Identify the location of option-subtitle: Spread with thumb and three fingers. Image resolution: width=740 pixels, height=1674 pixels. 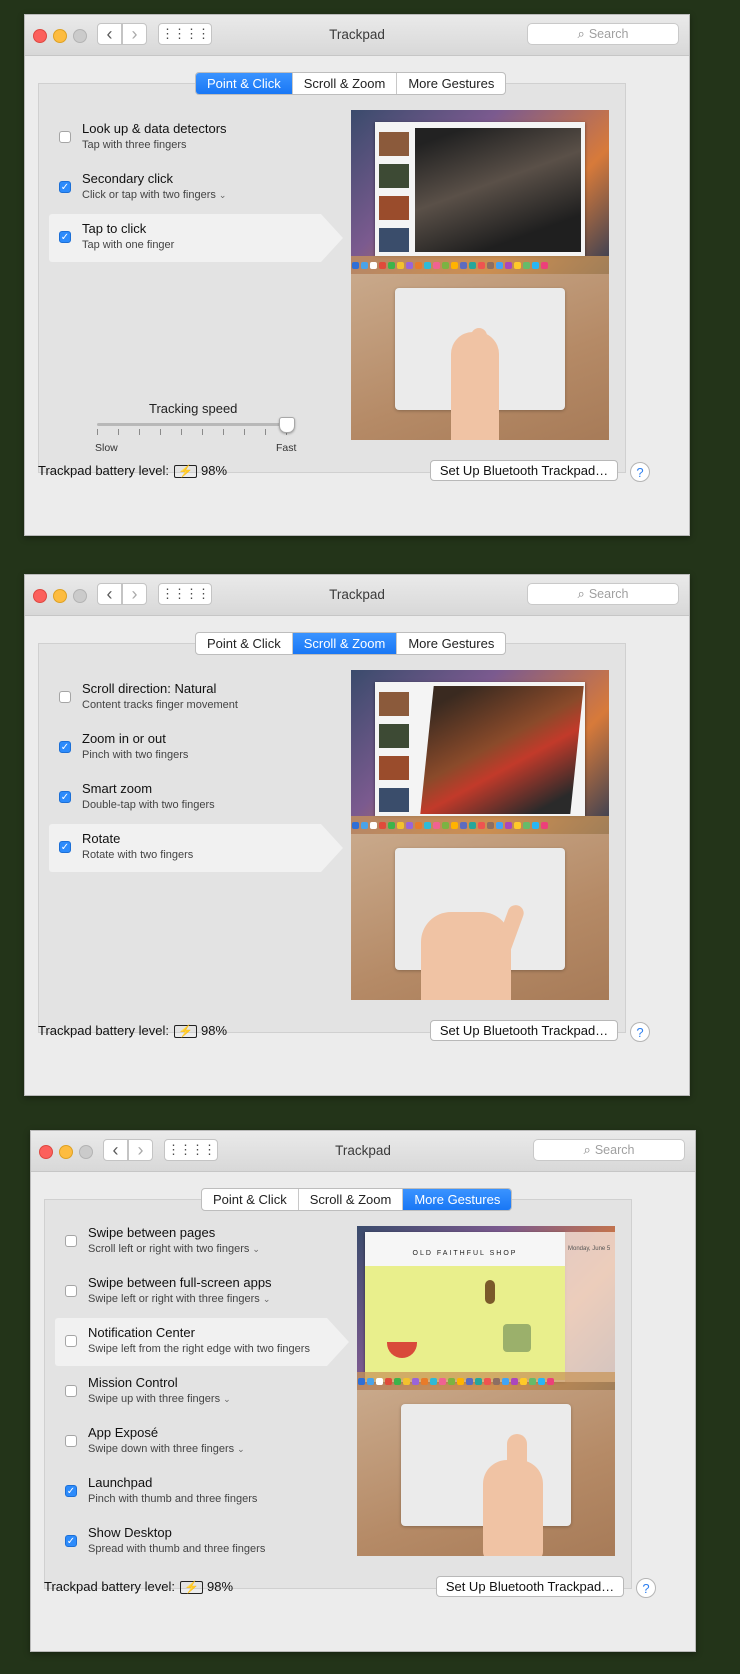
(177, 1549).